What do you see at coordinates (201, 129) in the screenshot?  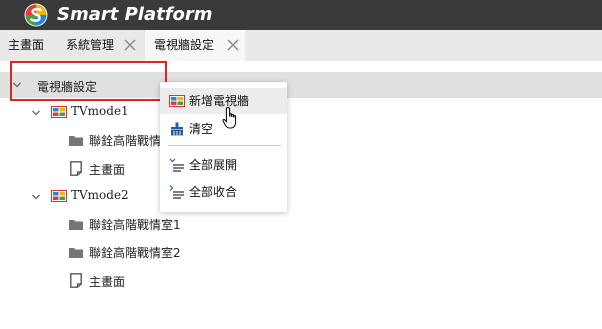 I see `menu-item-label: 清空` at bounding box center [201, 129].